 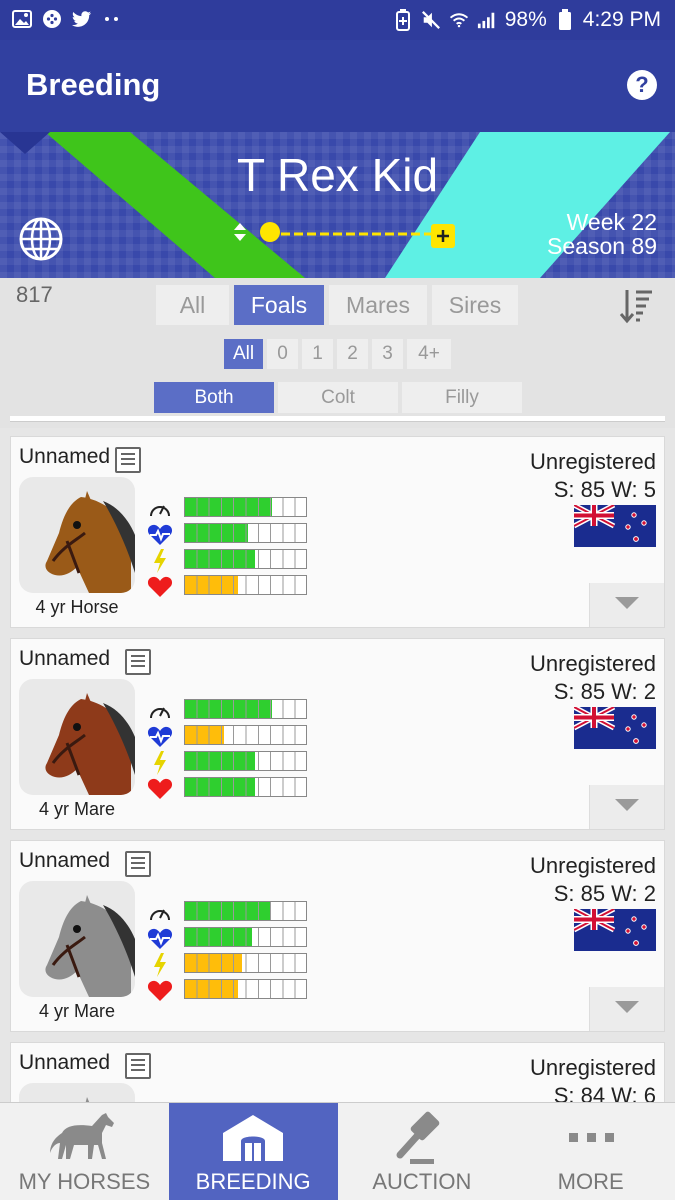 What do you see at coordinates (317, 354) in the screenshot?
I see `age-1: 1` at bounding box center [317, 354].